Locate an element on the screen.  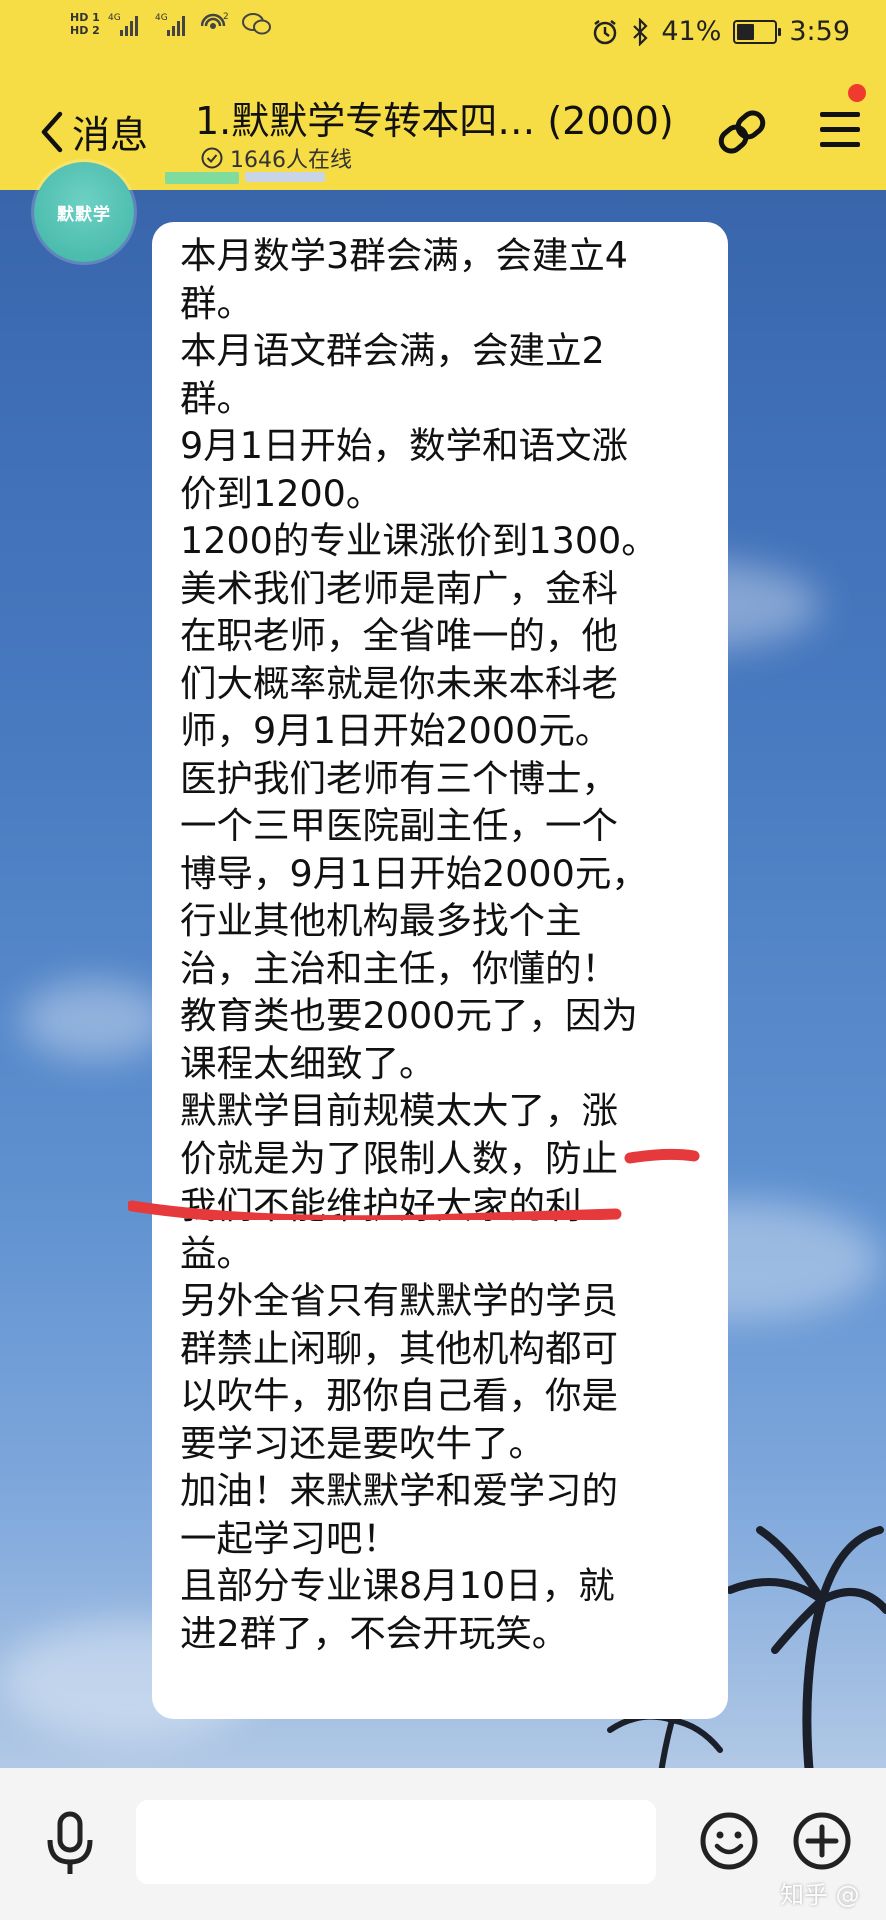
message-line: 课程太细致了。 is located at coordinates (308, 1063).